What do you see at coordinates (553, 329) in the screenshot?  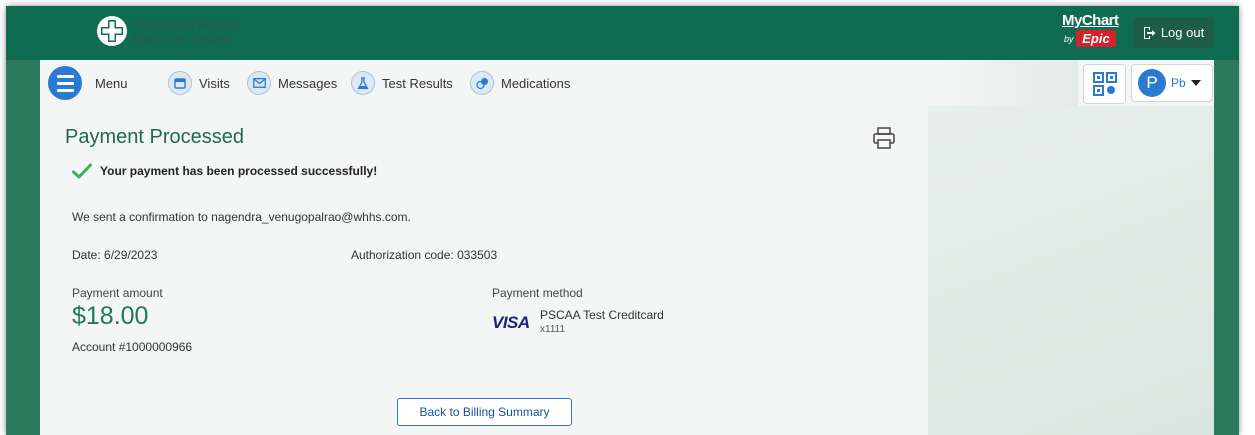 I see `card-last-digits: x1111` at bounding box center [553, 329].